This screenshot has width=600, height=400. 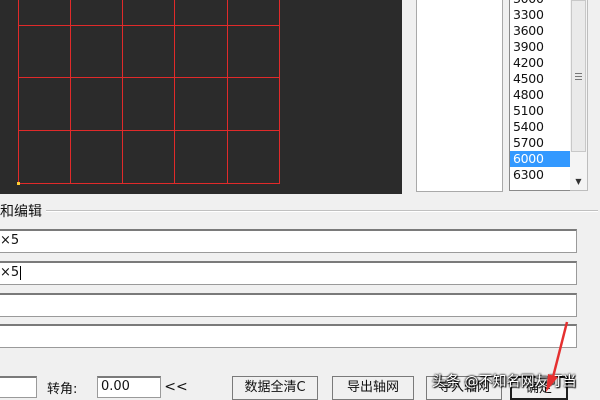 What do you see at coordinates (62, 389) in the screenshot?
I see `rotation-label: 转角:` at bounding box center [62, 389].